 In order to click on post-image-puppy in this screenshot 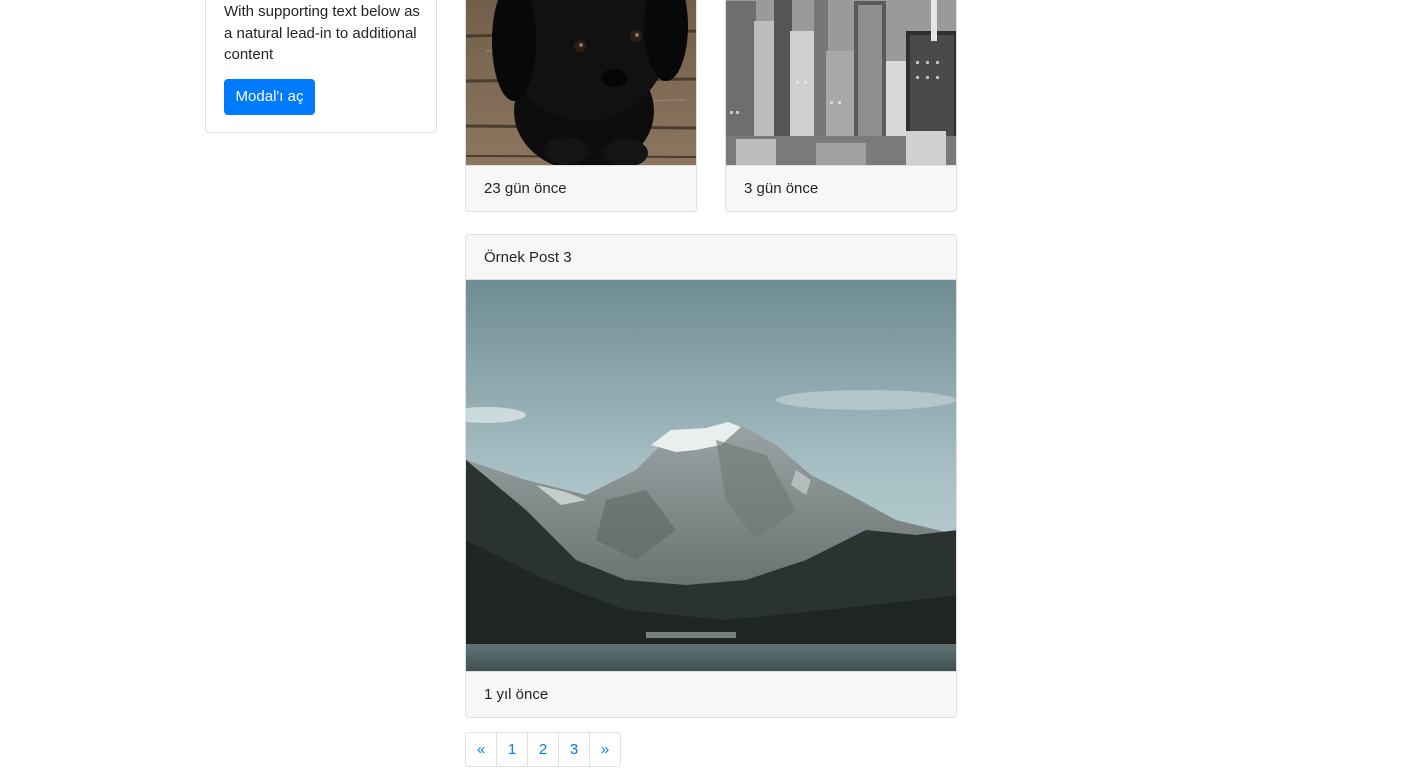, I will do `click(581, 83)`.